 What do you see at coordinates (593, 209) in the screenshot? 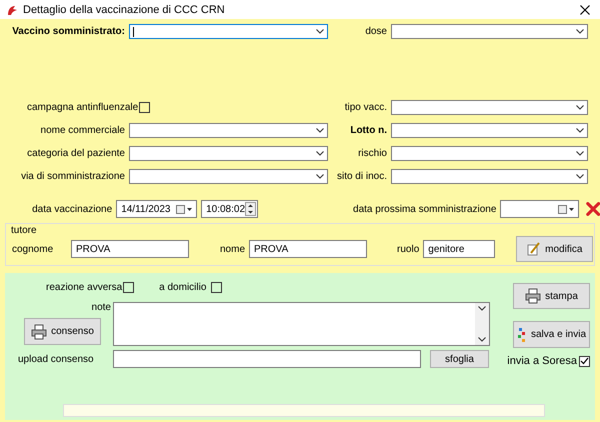
I see `delete-icon` at bounding box center [593, 209].